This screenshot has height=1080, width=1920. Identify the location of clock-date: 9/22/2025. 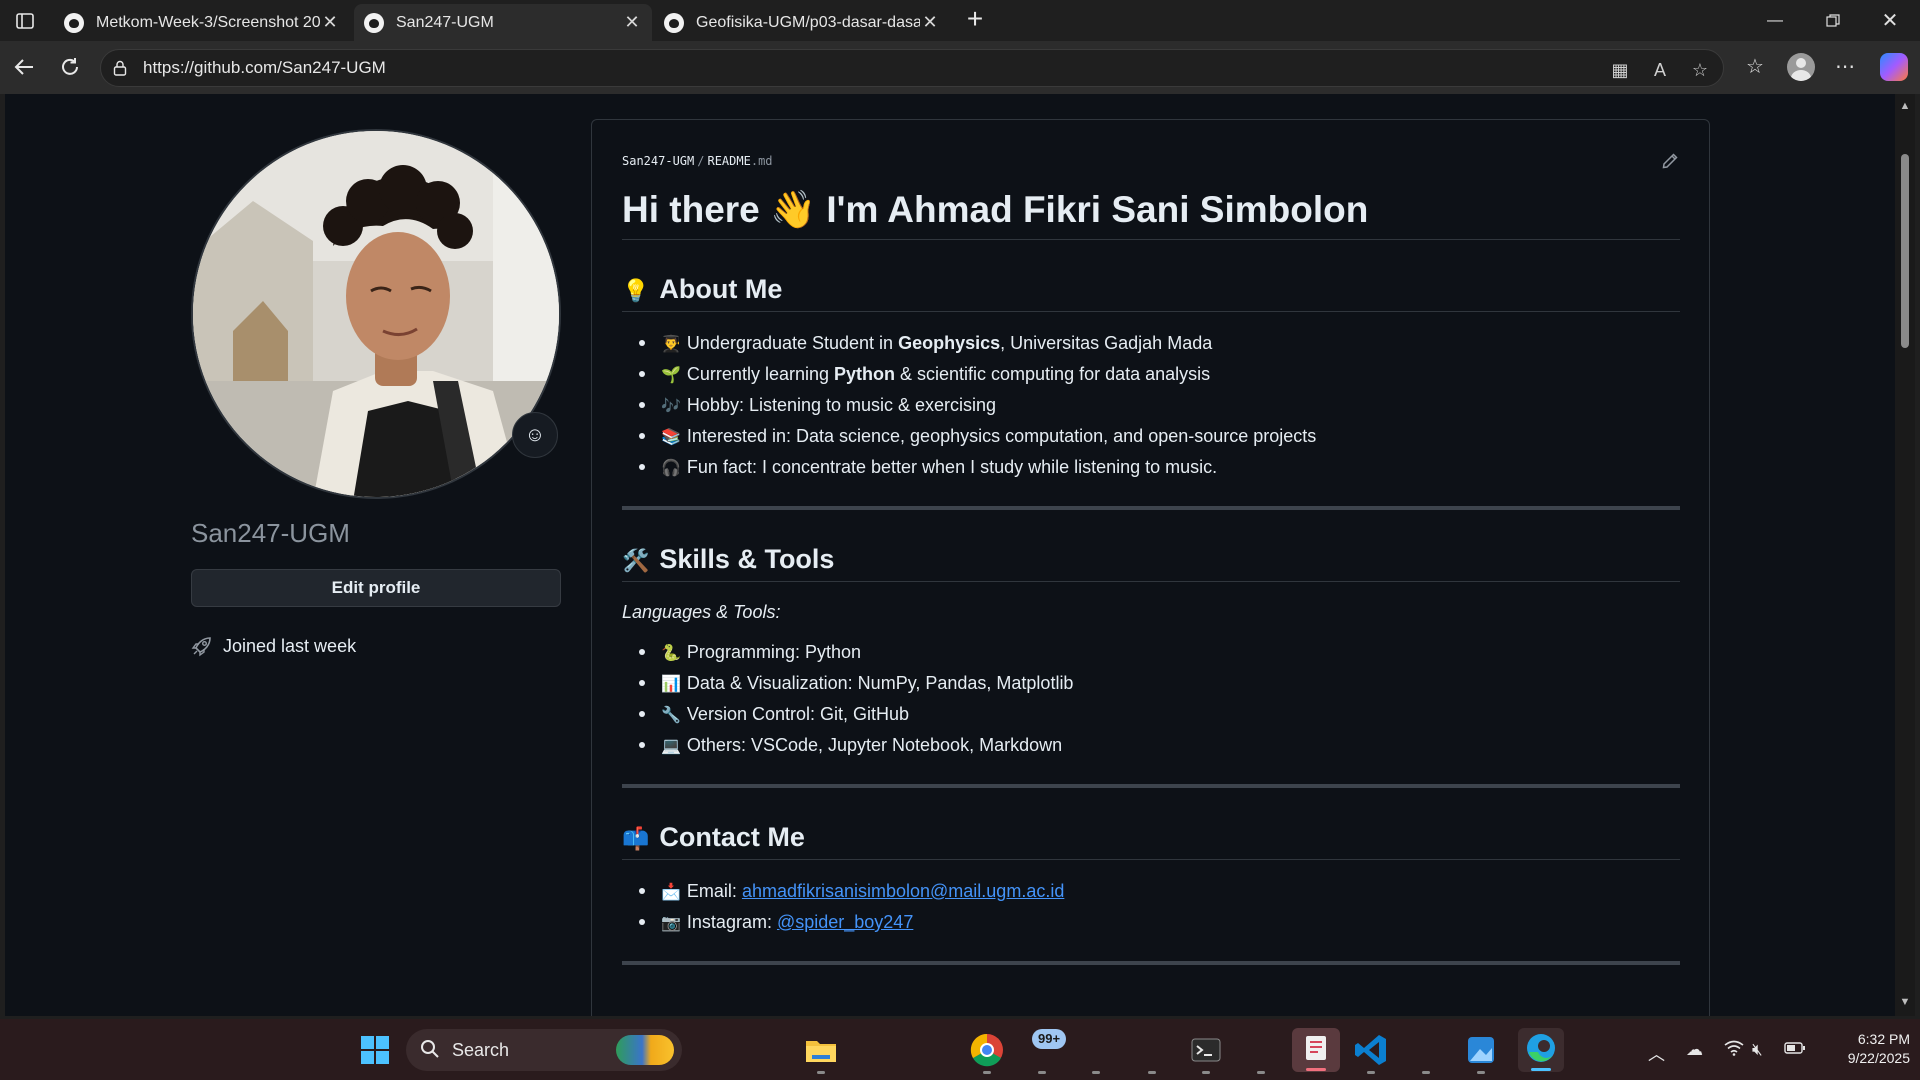
(1878, 1058).